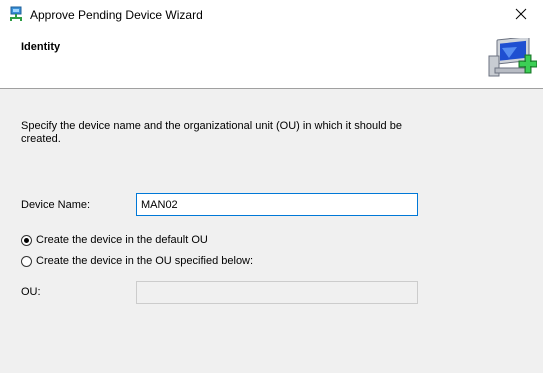 This screenshot has width=543, height=373. I want to click on network-device-icon, so click(16, 14).